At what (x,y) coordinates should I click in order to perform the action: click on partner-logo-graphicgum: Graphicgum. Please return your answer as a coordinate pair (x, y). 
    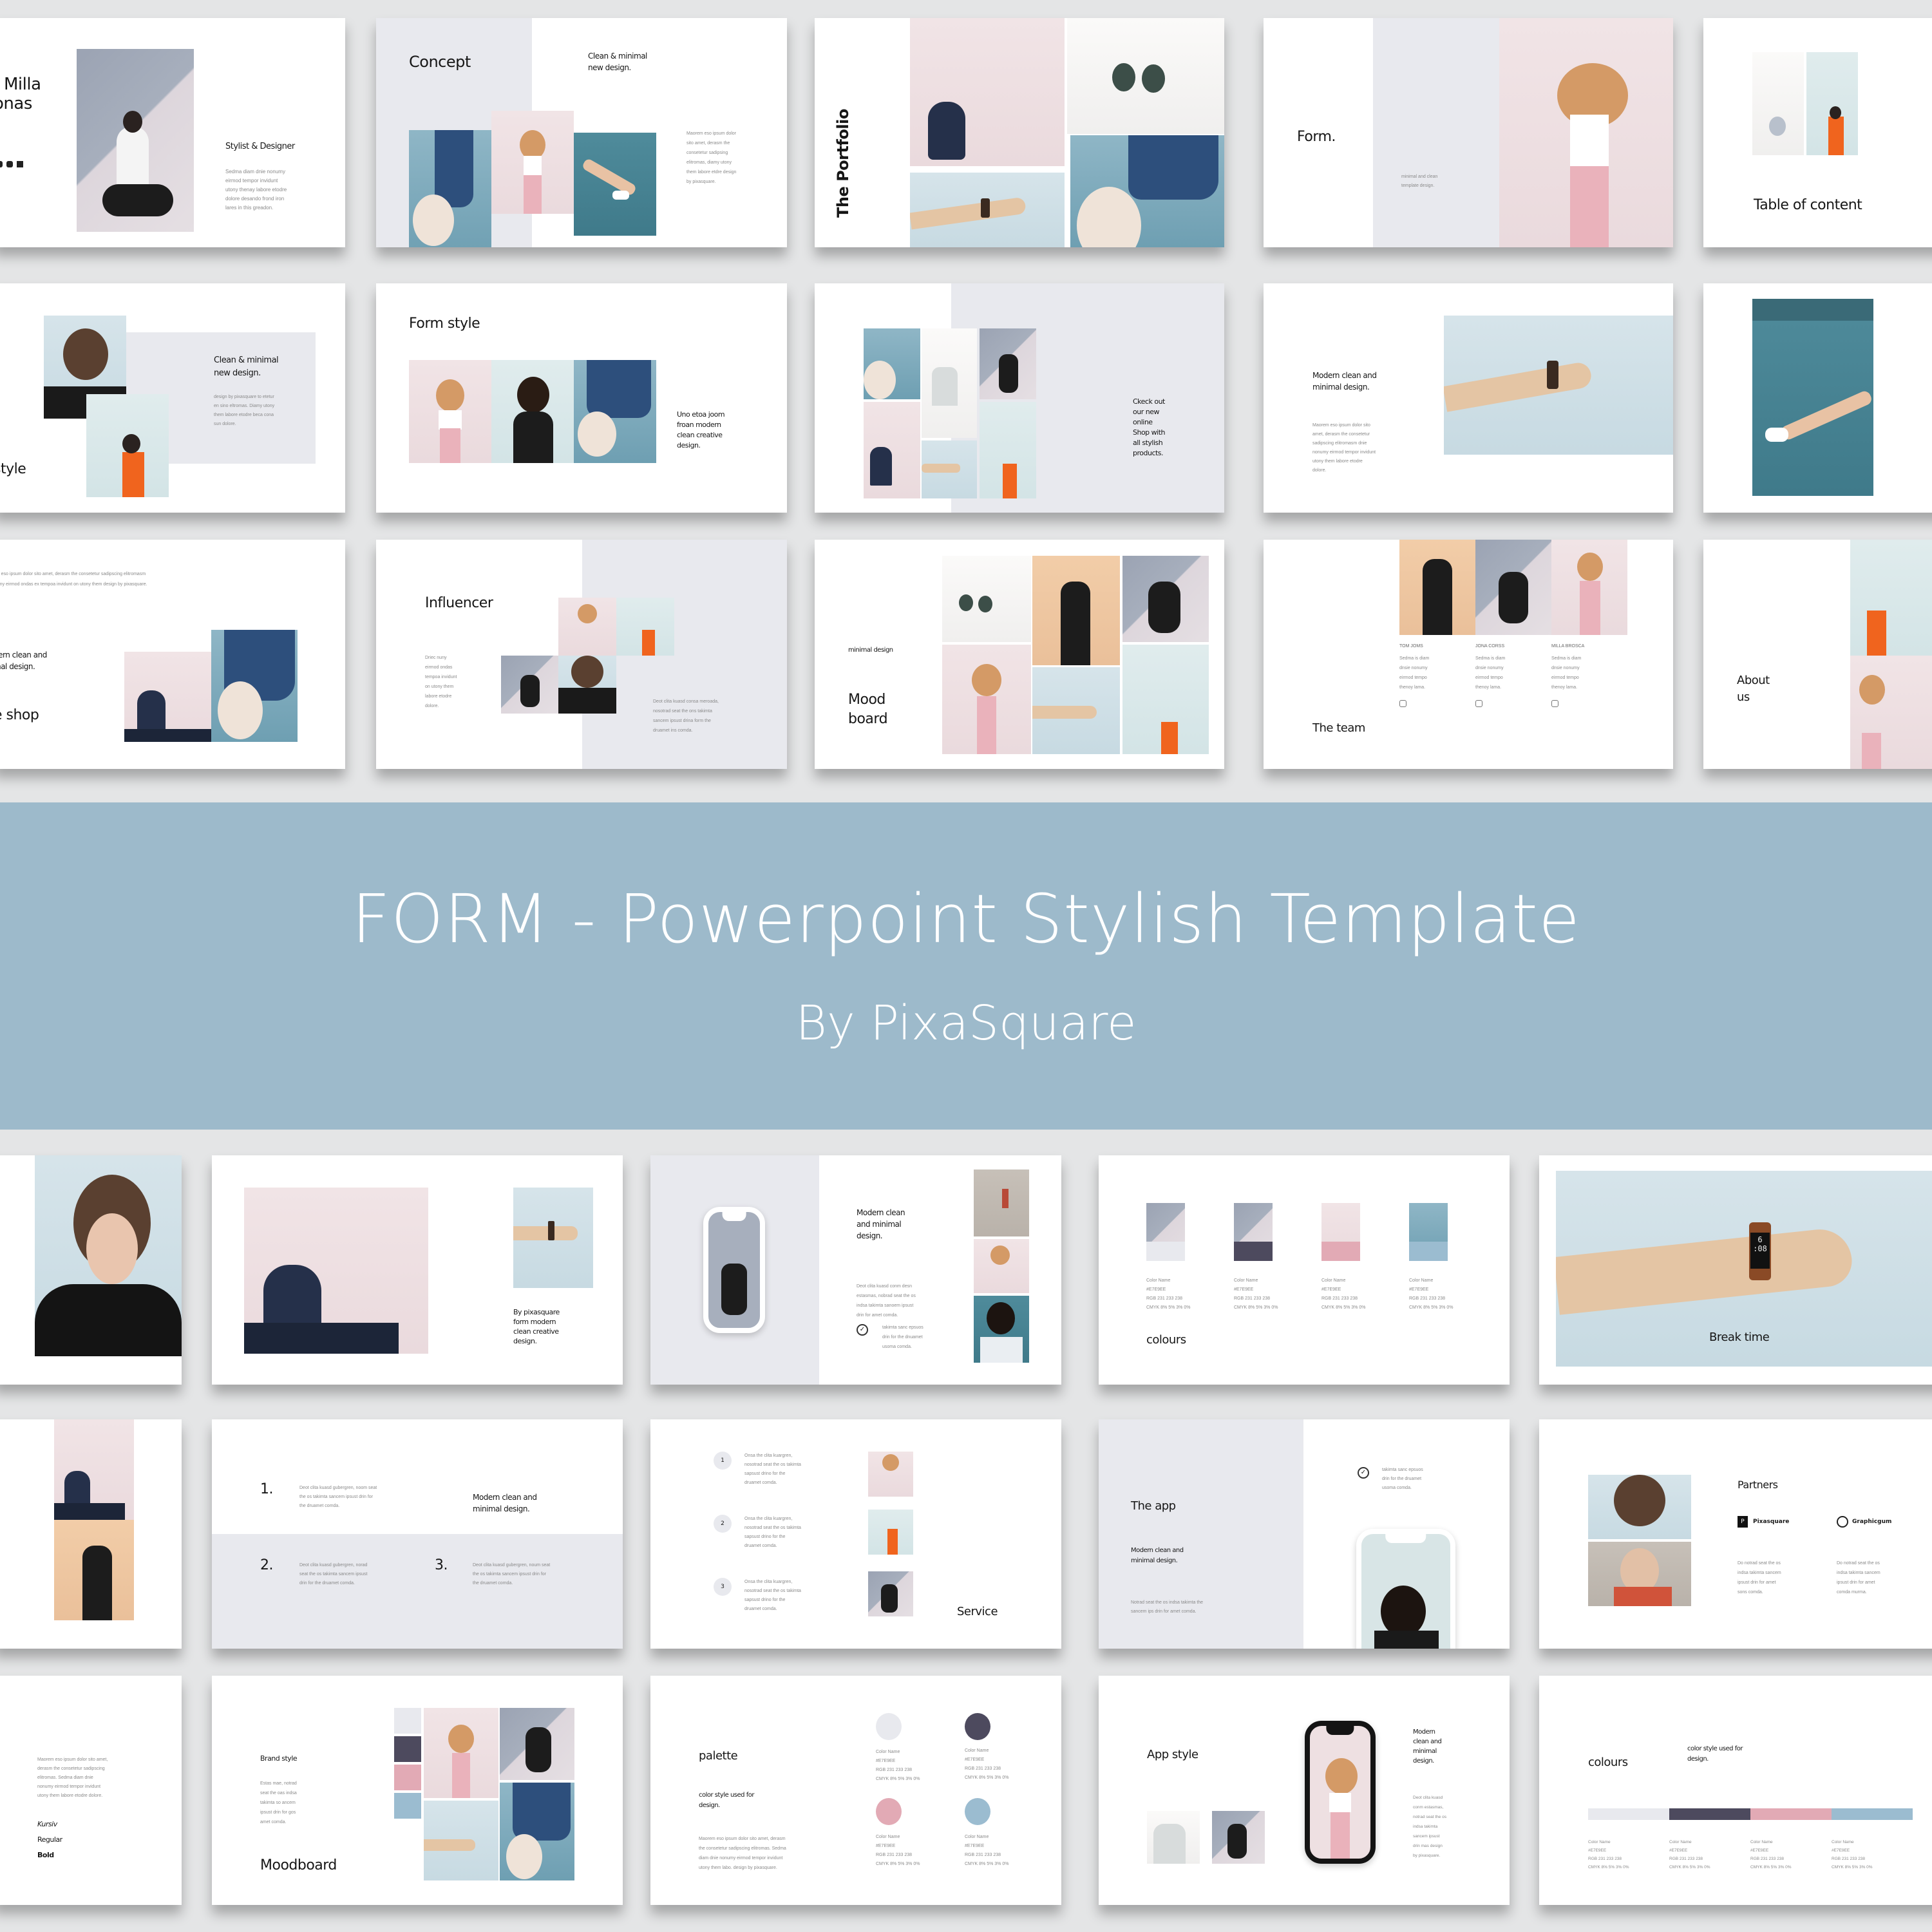
    Looking at the image, I should click on (1864, 1522).